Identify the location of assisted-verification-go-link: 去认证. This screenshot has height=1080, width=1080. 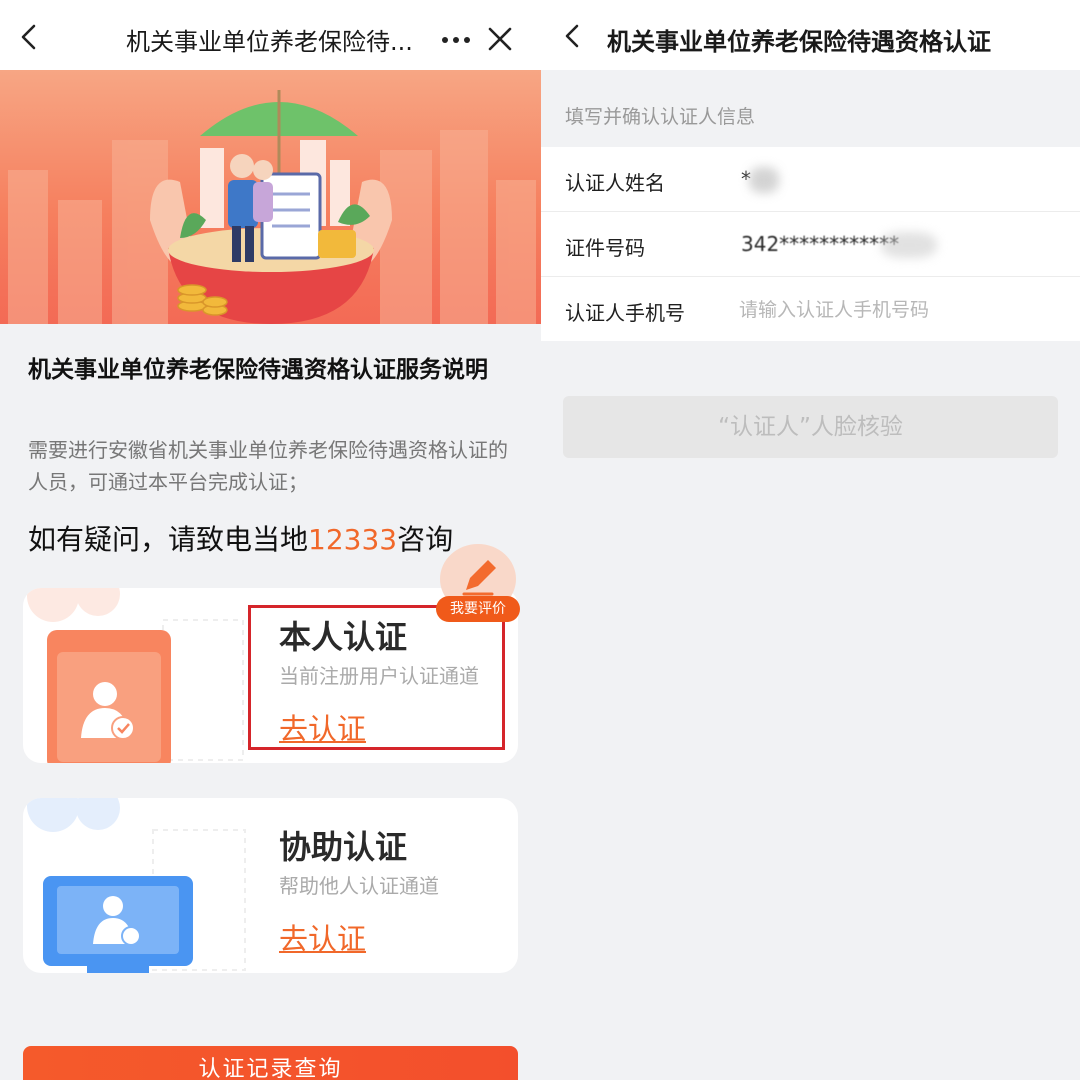
(322, 937).